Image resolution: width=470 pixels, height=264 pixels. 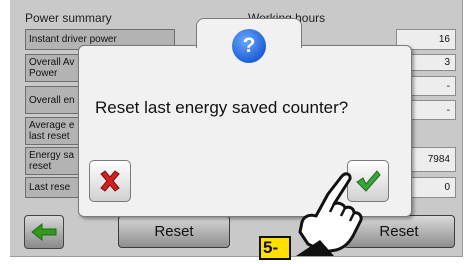 I want to click on cancel-button, so click(x=110, y=181).